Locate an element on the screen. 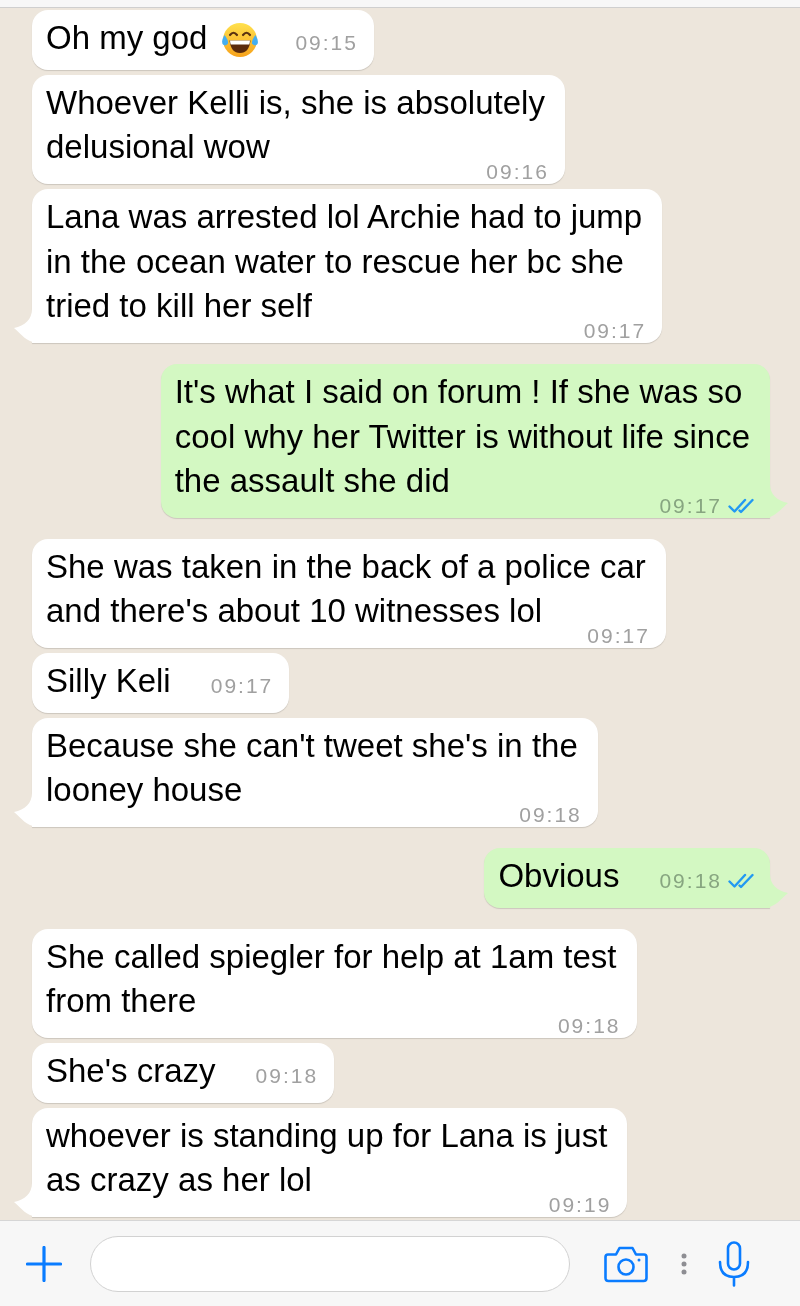 The width and height of the screenshot is (800, 1306). camera-icon is located at coordinates (626, 1263).